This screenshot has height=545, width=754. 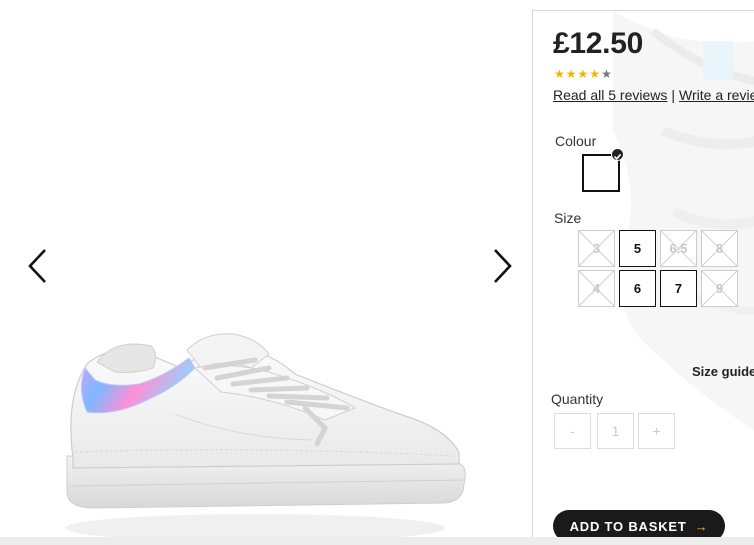 I want to click on review-links: Read all 5 reviews | Write a revie, so click(x=653, y=95).